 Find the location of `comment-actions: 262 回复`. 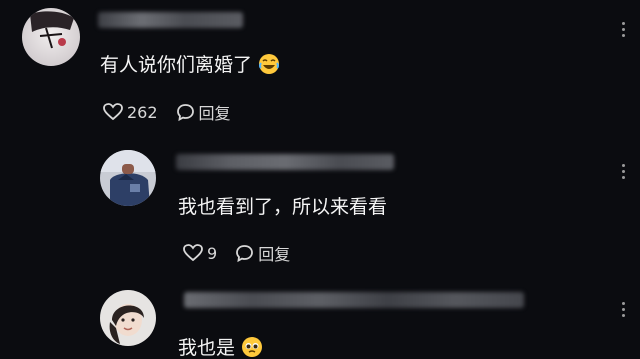

comment-actions: 262 回复 is located at coordinates (176, 112).